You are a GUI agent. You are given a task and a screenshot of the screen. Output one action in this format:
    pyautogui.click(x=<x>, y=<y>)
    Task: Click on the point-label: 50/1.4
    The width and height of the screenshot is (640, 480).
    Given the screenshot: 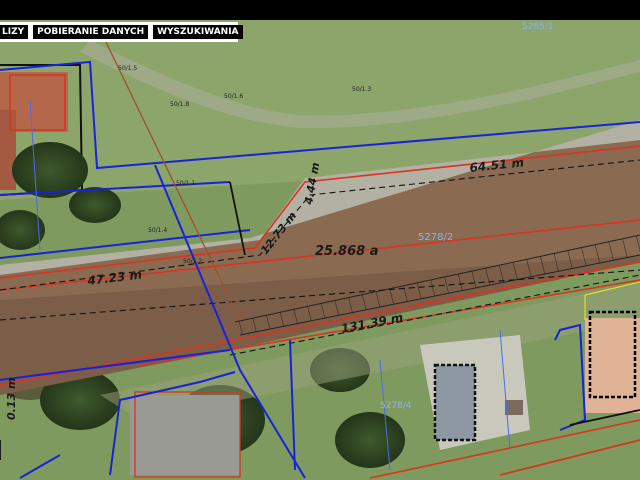 What is the action you would take?
    pyautogui.click(x=157, y=230)
    